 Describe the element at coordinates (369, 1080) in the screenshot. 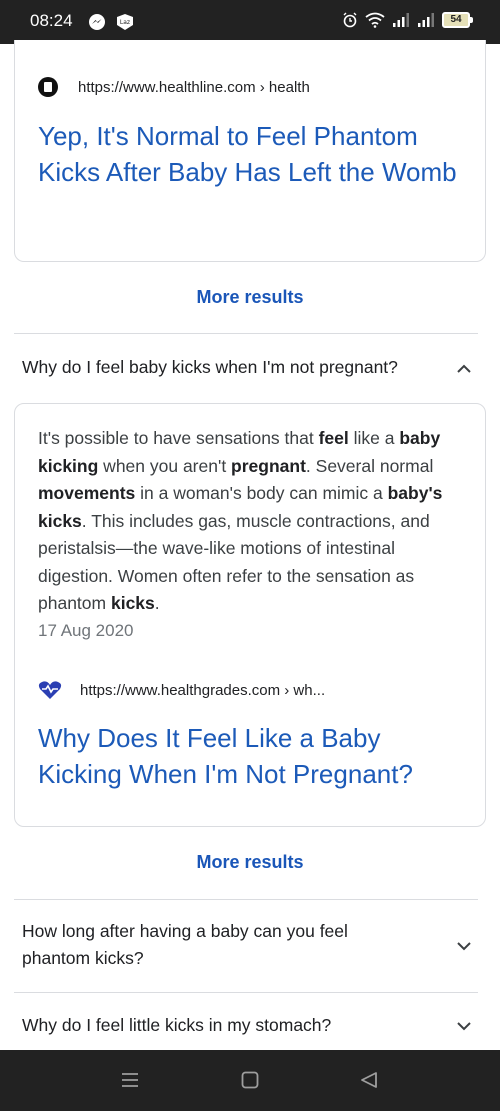

I see `back-icon` at that location.